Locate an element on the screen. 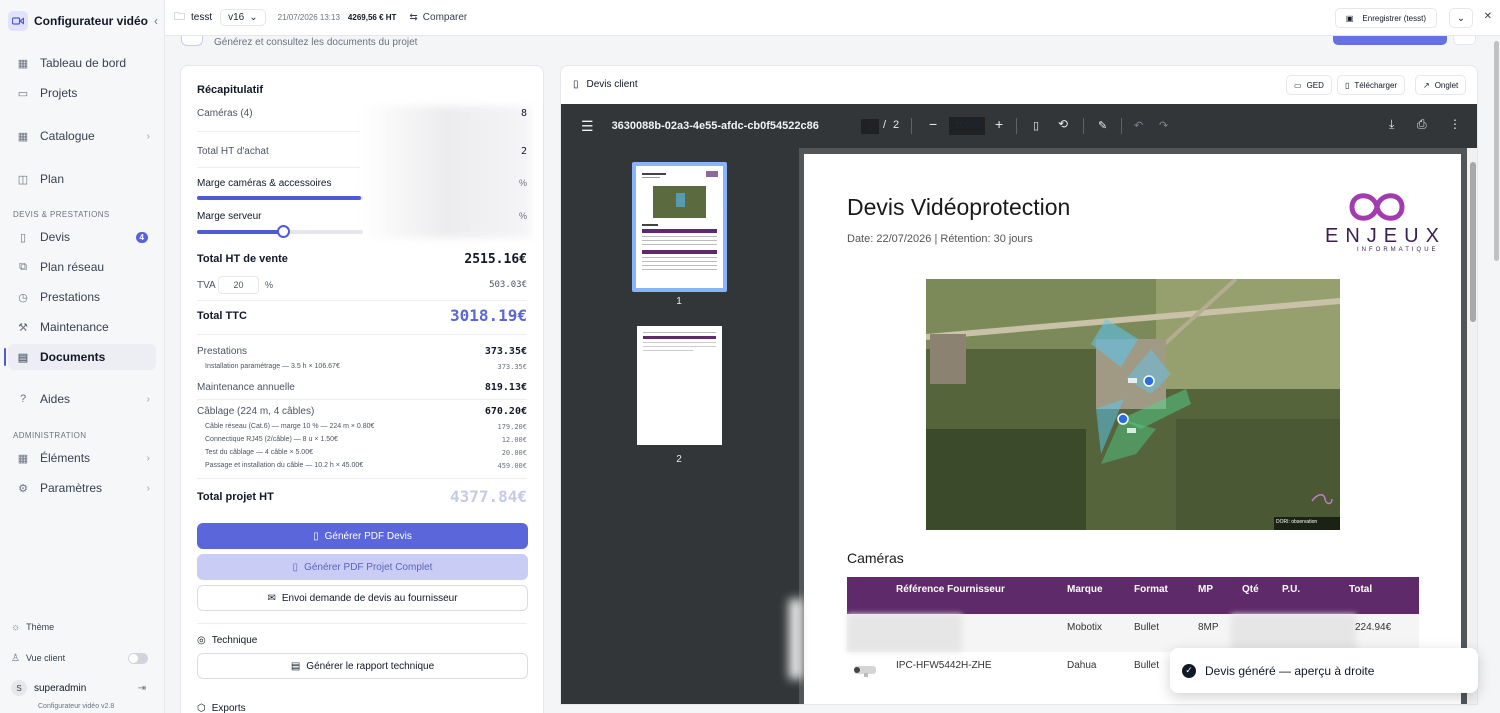 This screenshot has width=1500, height=713. prestations-value: 373.35€ is located at coordinates (505, 351).